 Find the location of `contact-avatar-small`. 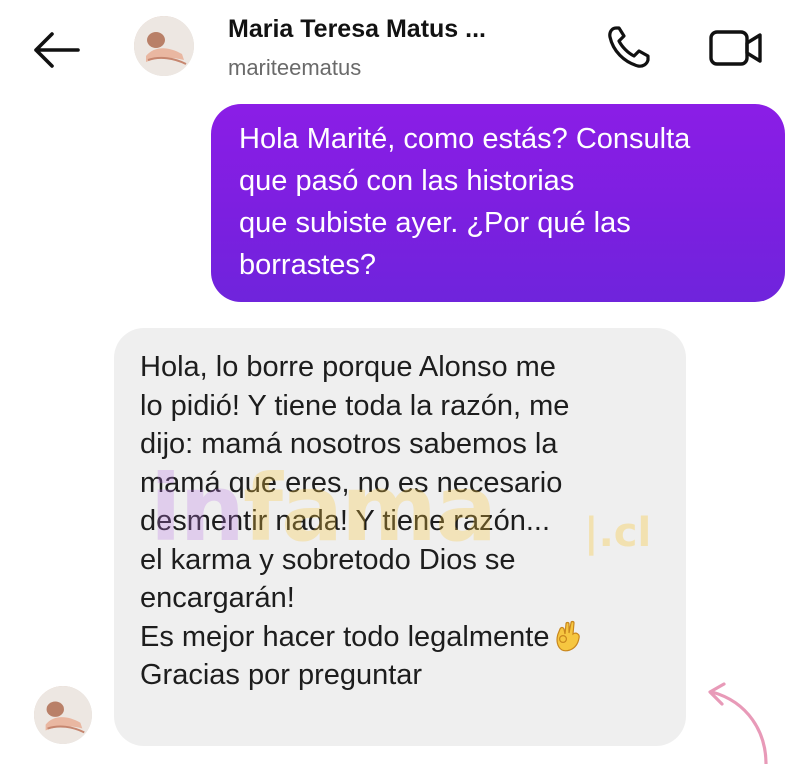

contact-avatar-small is located at coordinates (63, 715).